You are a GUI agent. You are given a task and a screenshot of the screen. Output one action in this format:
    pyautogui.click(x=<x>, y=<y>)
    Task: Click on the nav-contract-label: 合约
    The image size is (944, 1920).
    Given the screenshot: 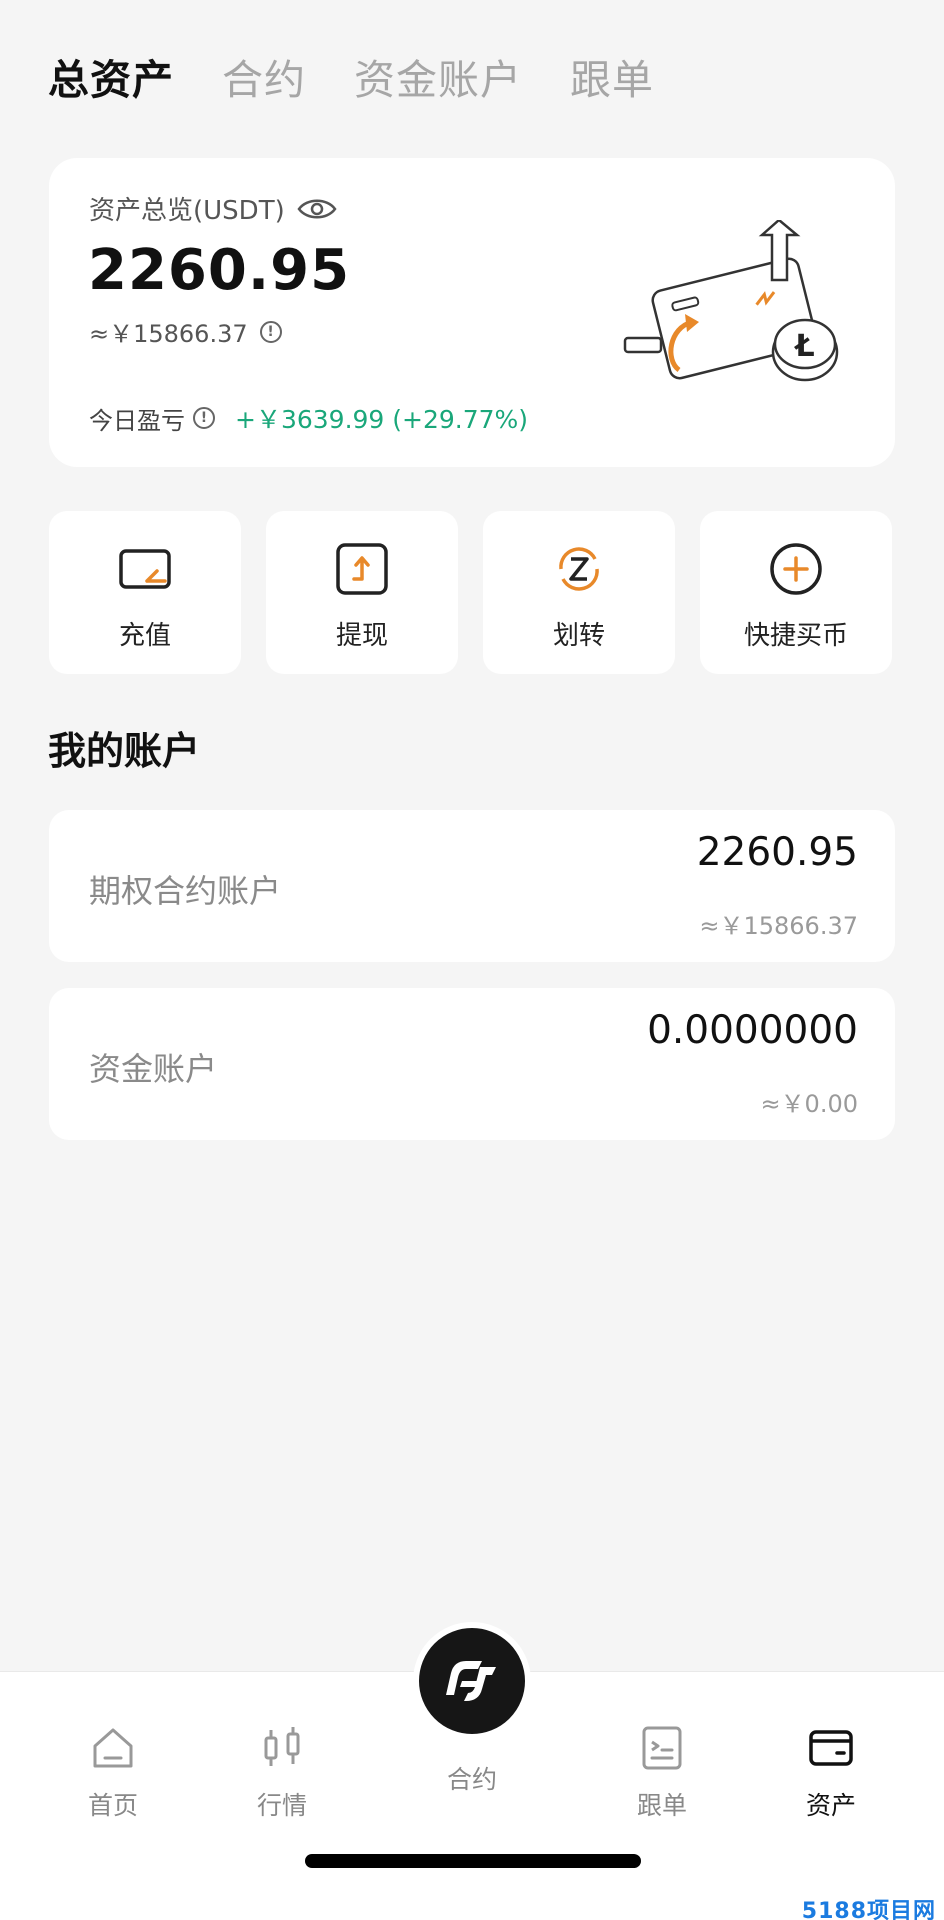 What is the action you would take?
    pyautogui.click(x=471, y=1779)
    